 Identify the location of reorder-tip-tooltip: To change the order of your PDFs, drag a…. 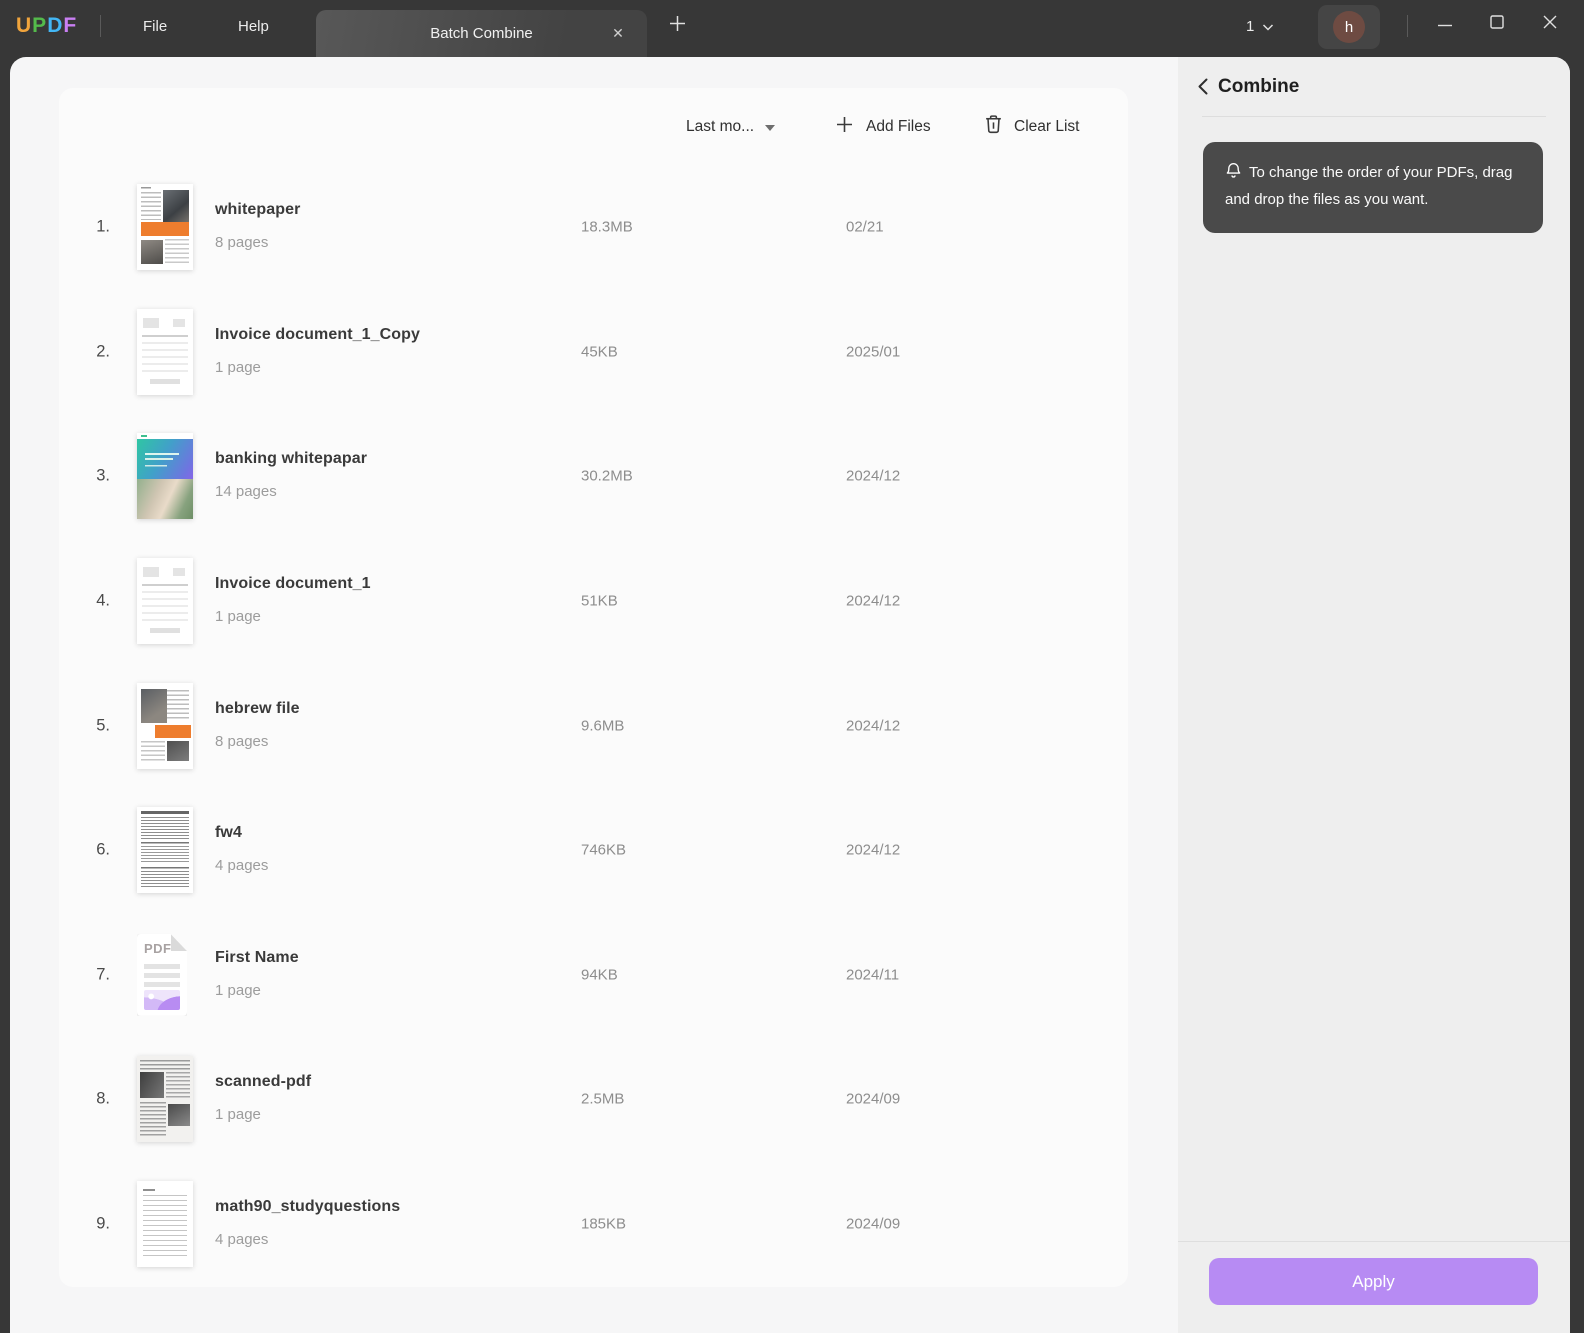
(1373, 187).